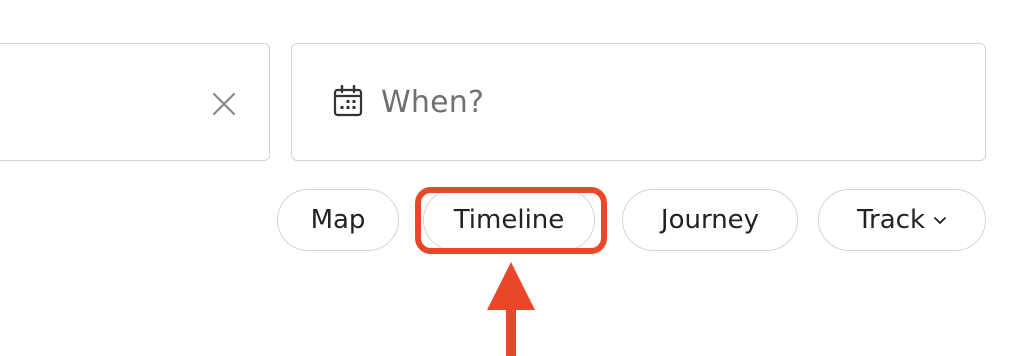 The width and height of the screenshot is (1030, 356). I want to click on tab-track-label: Track, so click(891, 220).